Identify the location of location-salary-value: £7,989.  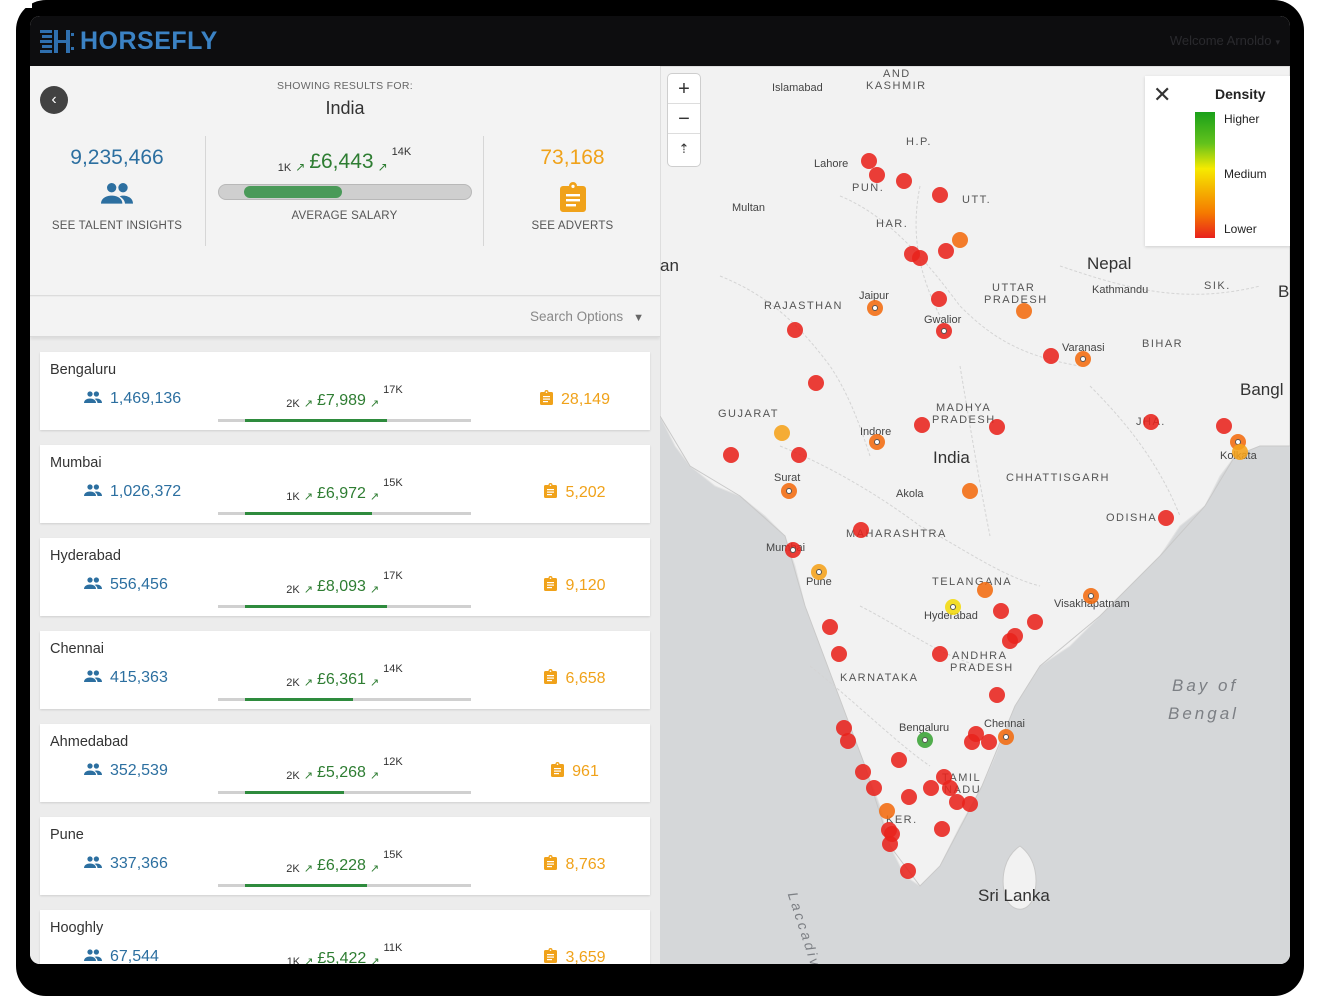
(341, 400).